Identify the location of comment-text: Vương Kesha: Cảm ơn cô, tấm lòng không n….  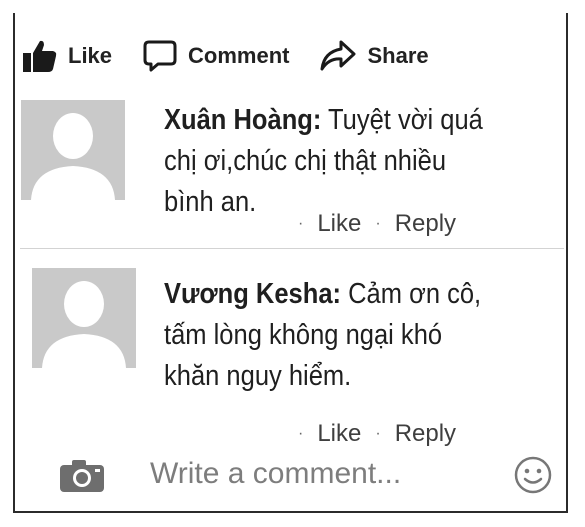
(322, 335).